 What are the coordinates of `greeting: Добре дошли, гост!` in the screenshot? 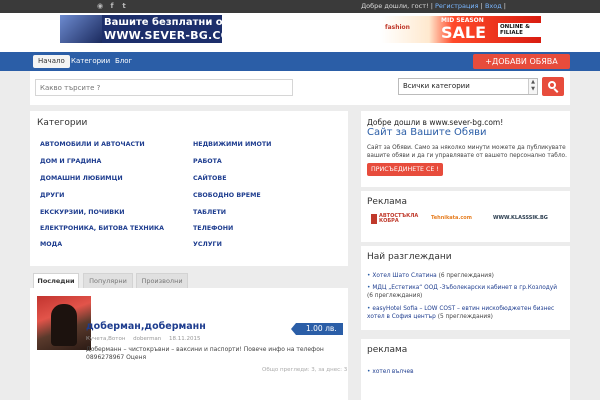 It's located at (395, 6).